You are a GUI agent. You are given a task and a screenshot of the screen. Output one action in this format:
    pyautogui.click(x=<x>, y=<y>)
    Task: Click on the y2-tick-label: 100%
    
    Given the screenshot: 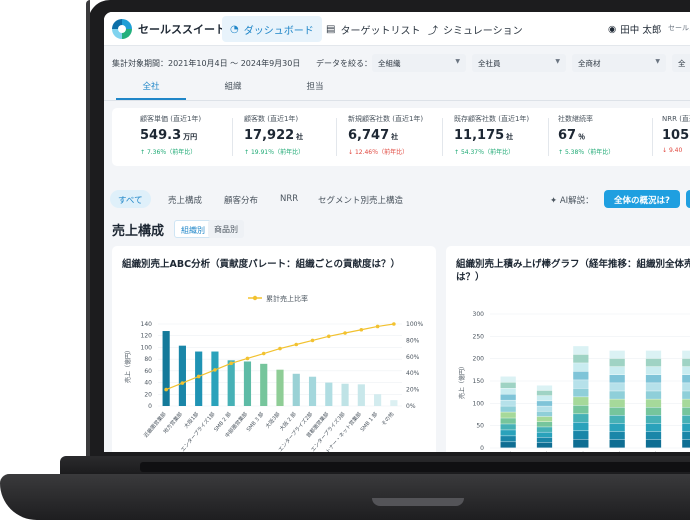 What is the action you would take?
    pyautogui.click(x=414, y=324)
    